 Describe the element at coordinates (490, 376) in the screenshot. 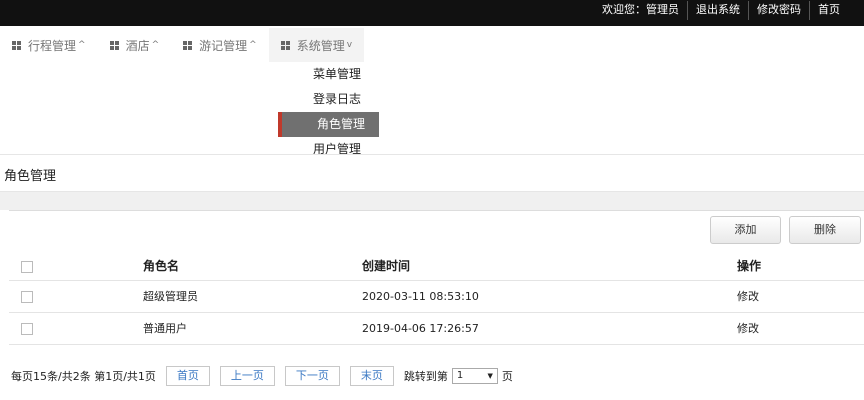

I see `dropdown-arrow-icon: ▼` at that location.